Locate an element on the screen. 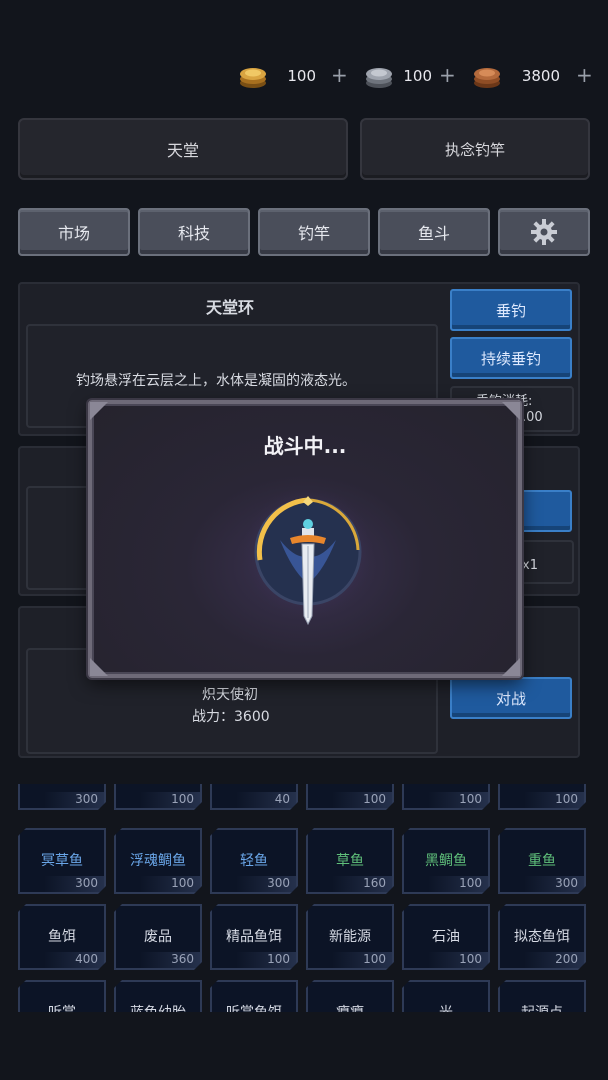 Image resolution: width=608 pixels, height=1080 pixels. inventory-item: 石油 100 is located at coordinates (446, 937).